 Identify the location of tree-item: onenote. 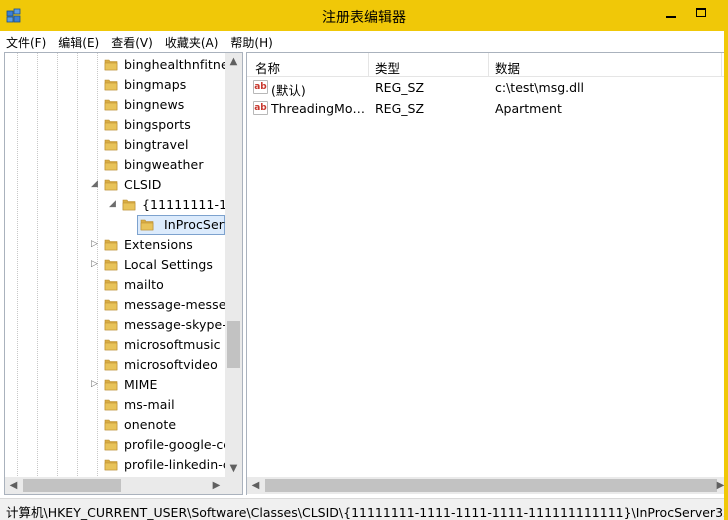
(115, 425).